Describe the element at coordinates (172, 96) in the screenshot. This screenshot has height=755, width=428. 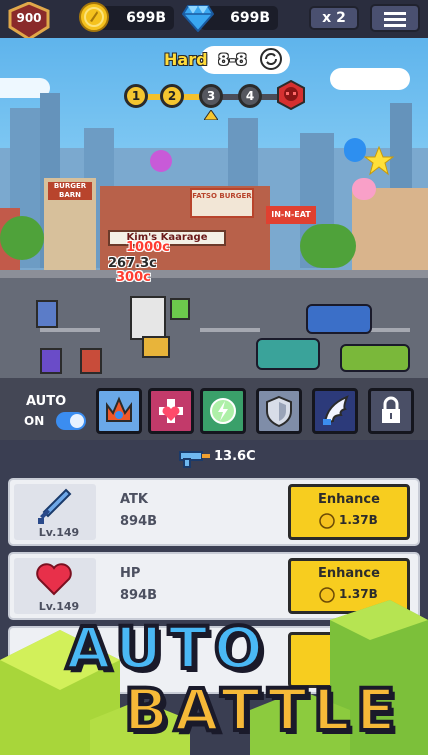
I see `stage-node: 2` at that location.